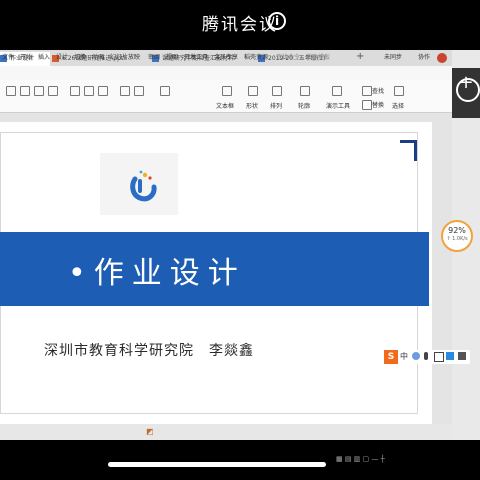 The height and width of the screenshot is (480, 480). I want to click on underline-icon, so click(103, 91).